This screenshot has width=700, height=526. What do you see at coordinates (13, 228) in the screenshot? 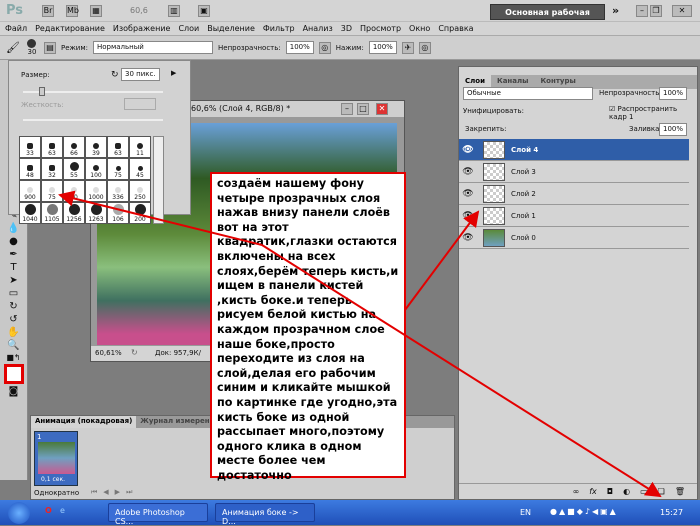
I see `blur-tool: 💧` at bounding box center [13, 228].